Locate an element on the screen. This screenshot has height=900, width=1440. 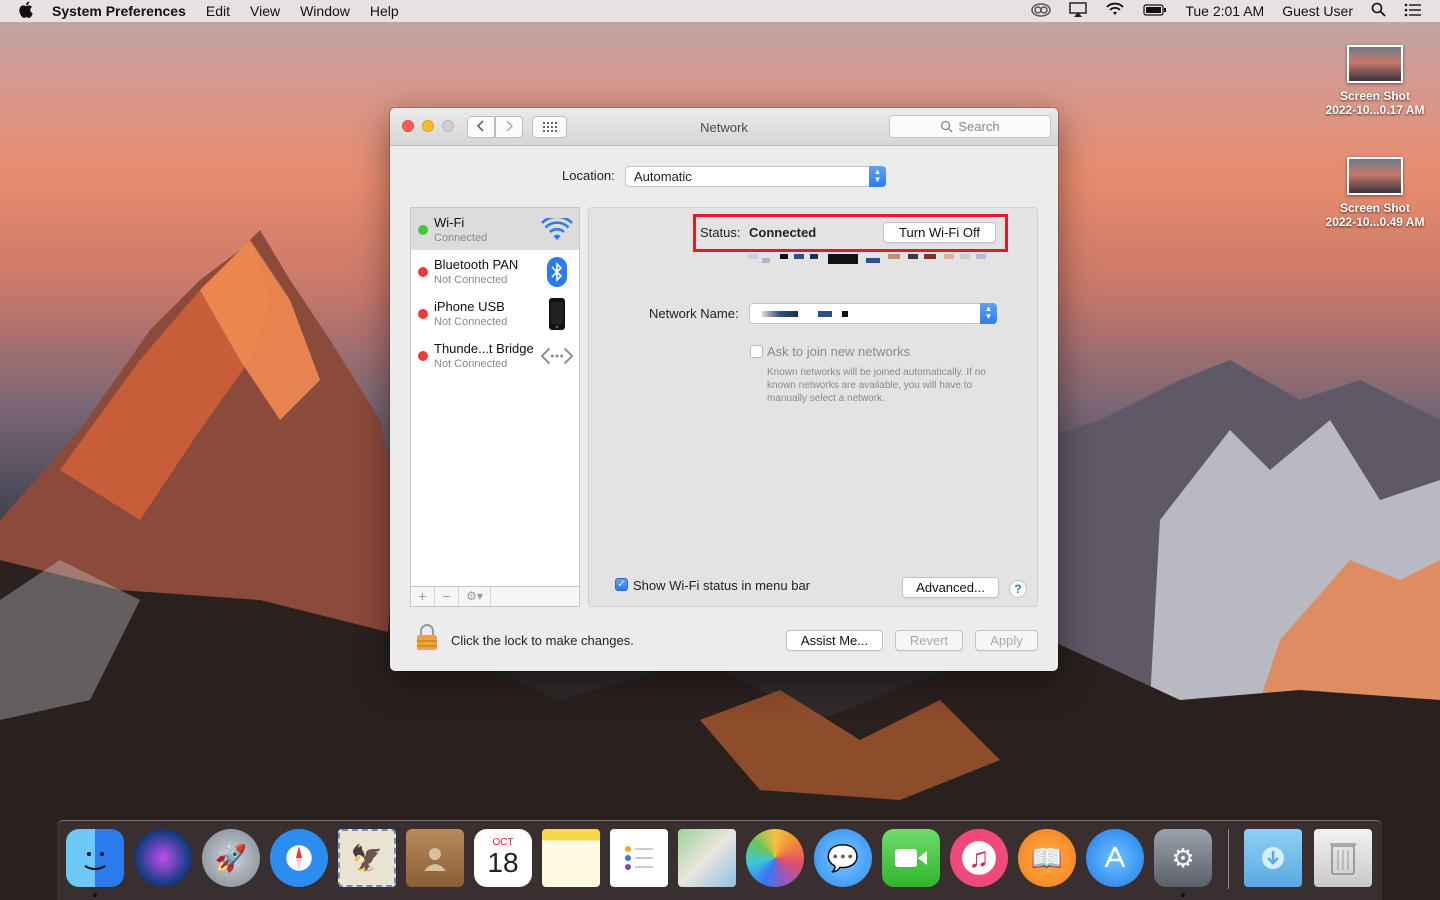
ibooks-icon: 📖 is located at coordinates (1047, 858).